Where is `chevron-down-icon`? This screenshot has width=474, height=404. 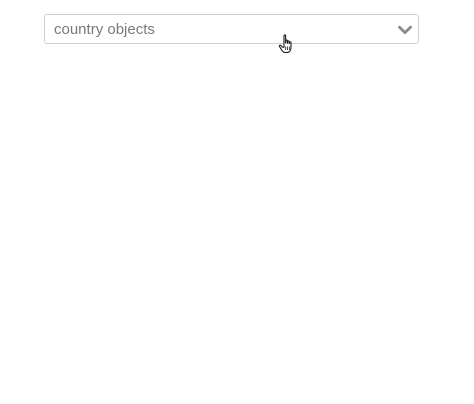
chevron-down-icon is located at coordinates (405, 29).